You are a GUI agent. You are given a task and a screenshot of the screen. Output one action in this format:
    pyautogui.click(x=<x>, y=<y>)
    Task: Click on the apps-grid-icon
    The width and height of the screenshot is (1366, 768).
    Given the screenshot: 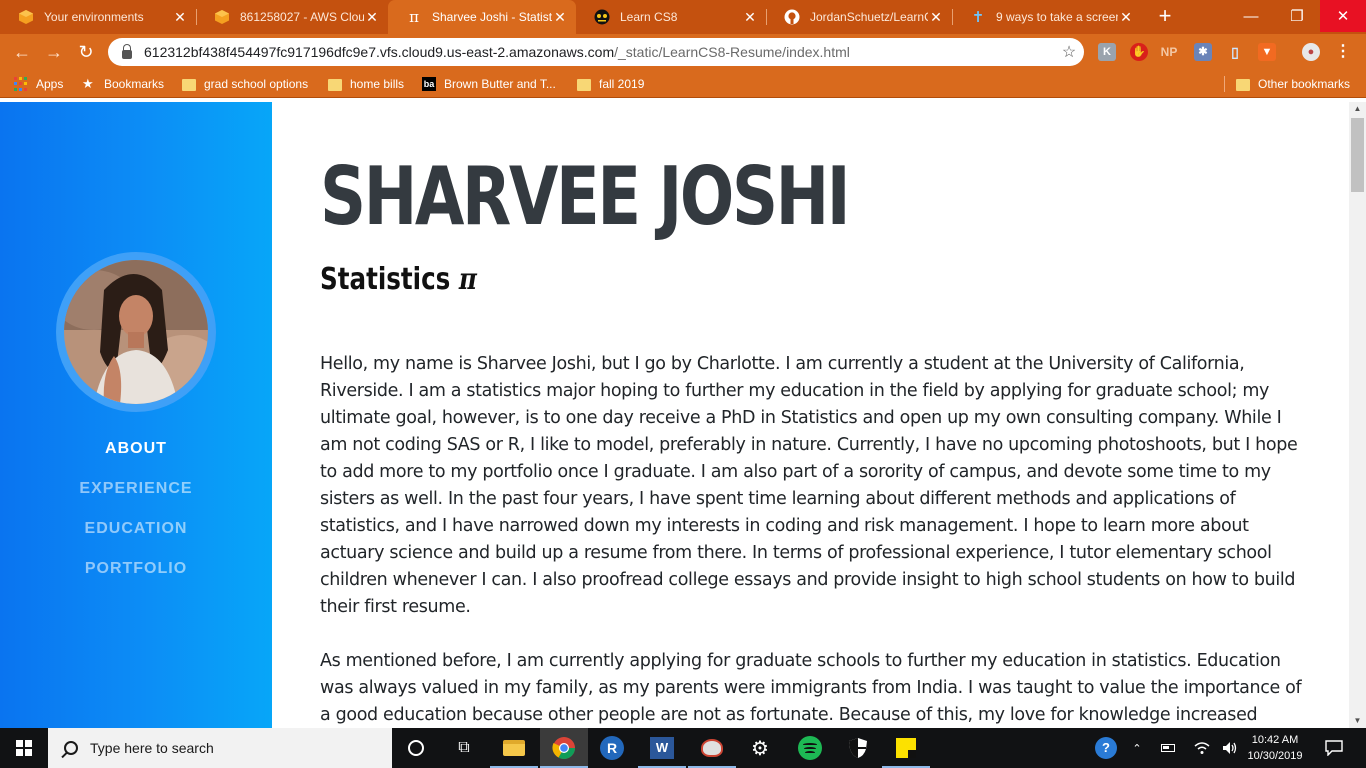 What is the action you would take?
    pyautogui.click(x=21, y=84)
    